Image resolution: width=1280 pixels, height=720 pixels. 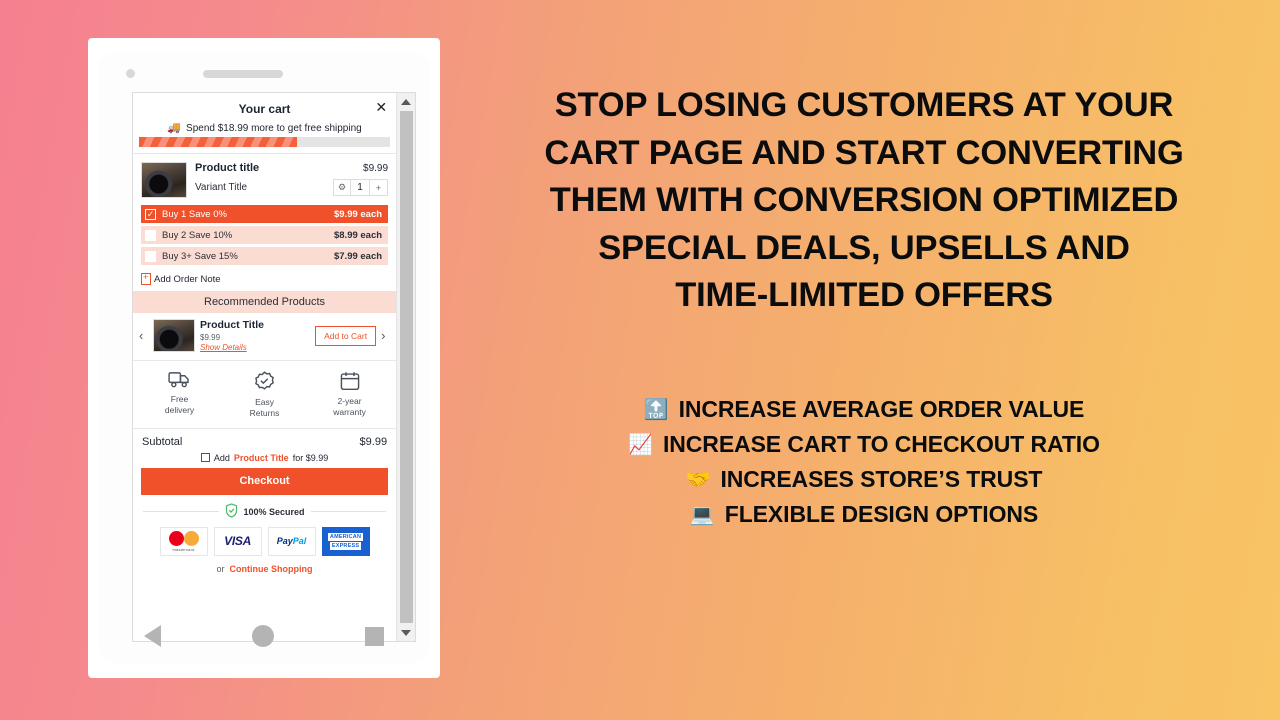 What do you see at coordinates (378, 187) in the screenshot?
I see `increase-quantity-button: +` at bounding box center [378, 187].